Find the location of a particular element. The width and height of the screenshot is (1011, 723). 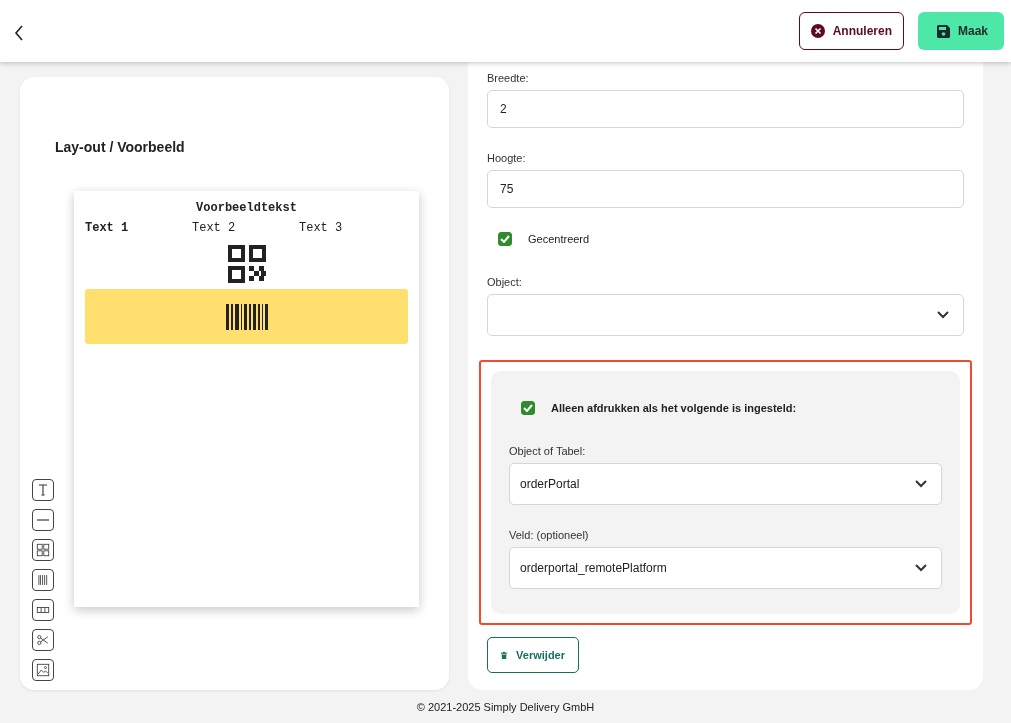

label-text: Text 1 is located at coordinates (107, 228).